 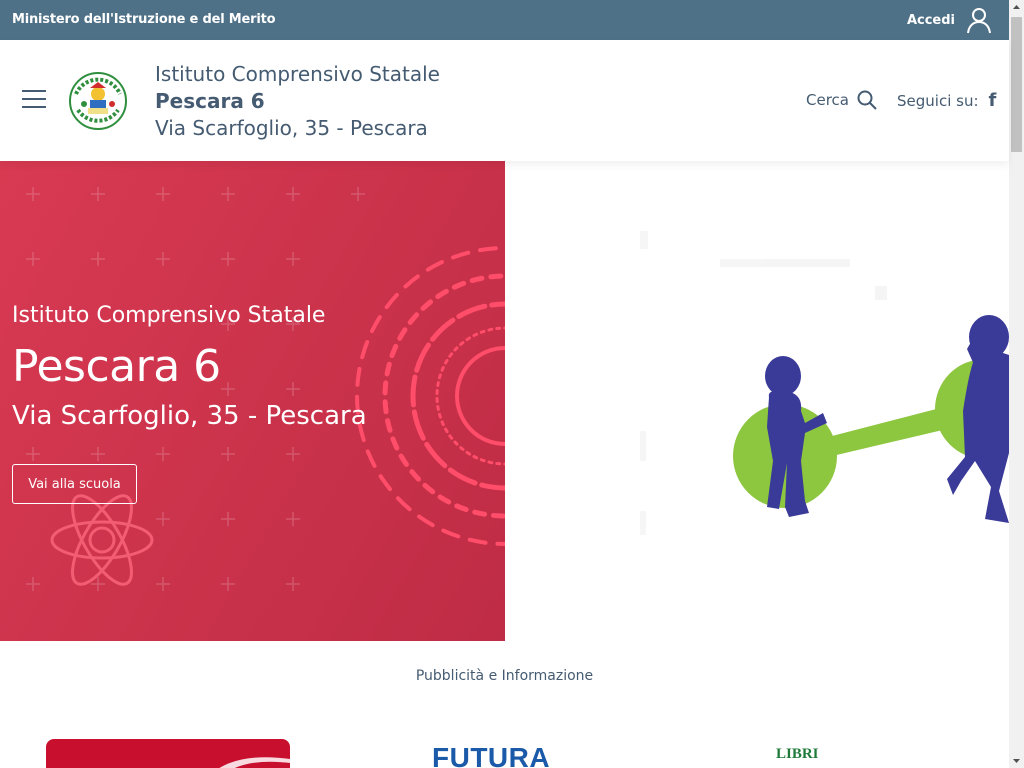 What do you see at coordinates (824, 383) in the screenshot?
I see `children-seesaw-illustration` at bounding box center [824, 383].